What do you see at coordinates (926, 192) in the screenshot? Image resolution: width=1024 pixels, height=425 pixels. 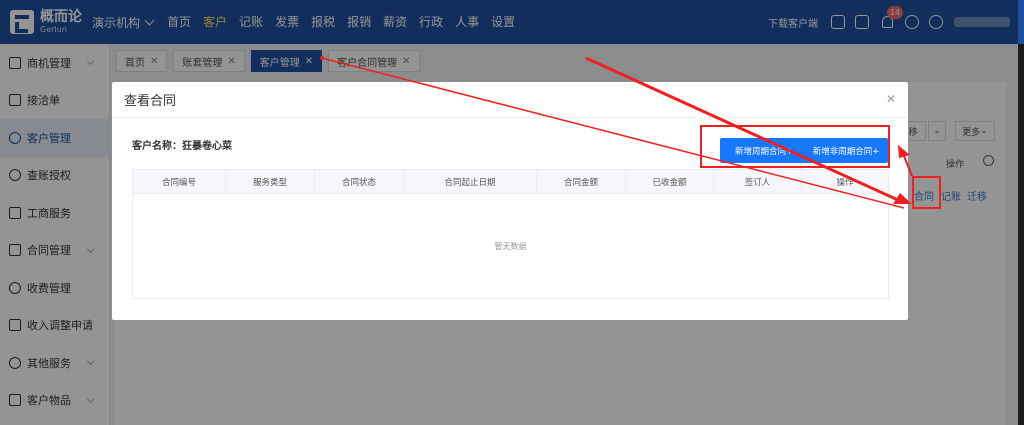 I see `annotation-box-contract-link` at bounding box center [926, 192].